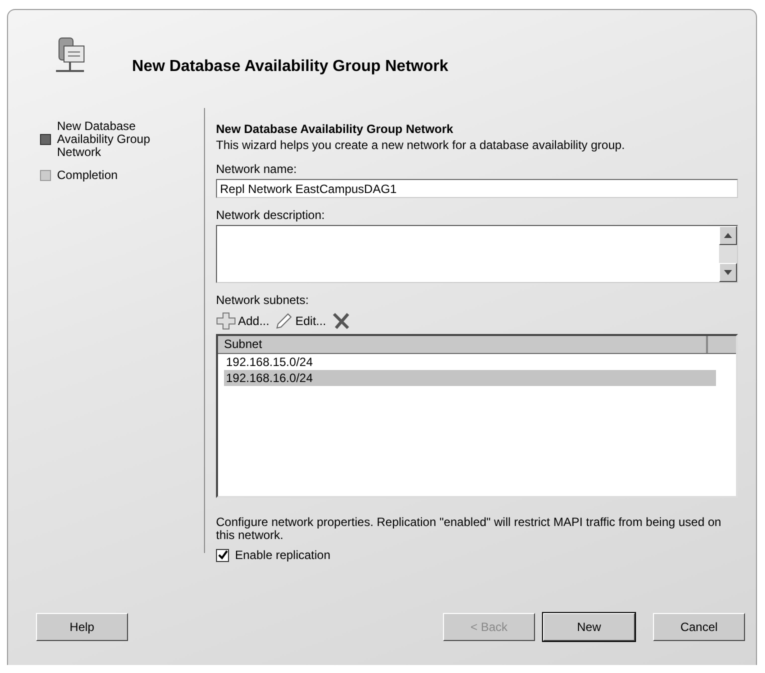 Image resolution: width=765 pixels, height=673 pixels. What do you see at coordinates (477, 555) in the screenshot?
I see `replication-checkbox: Enable replication` at bounding box center [477, 555].